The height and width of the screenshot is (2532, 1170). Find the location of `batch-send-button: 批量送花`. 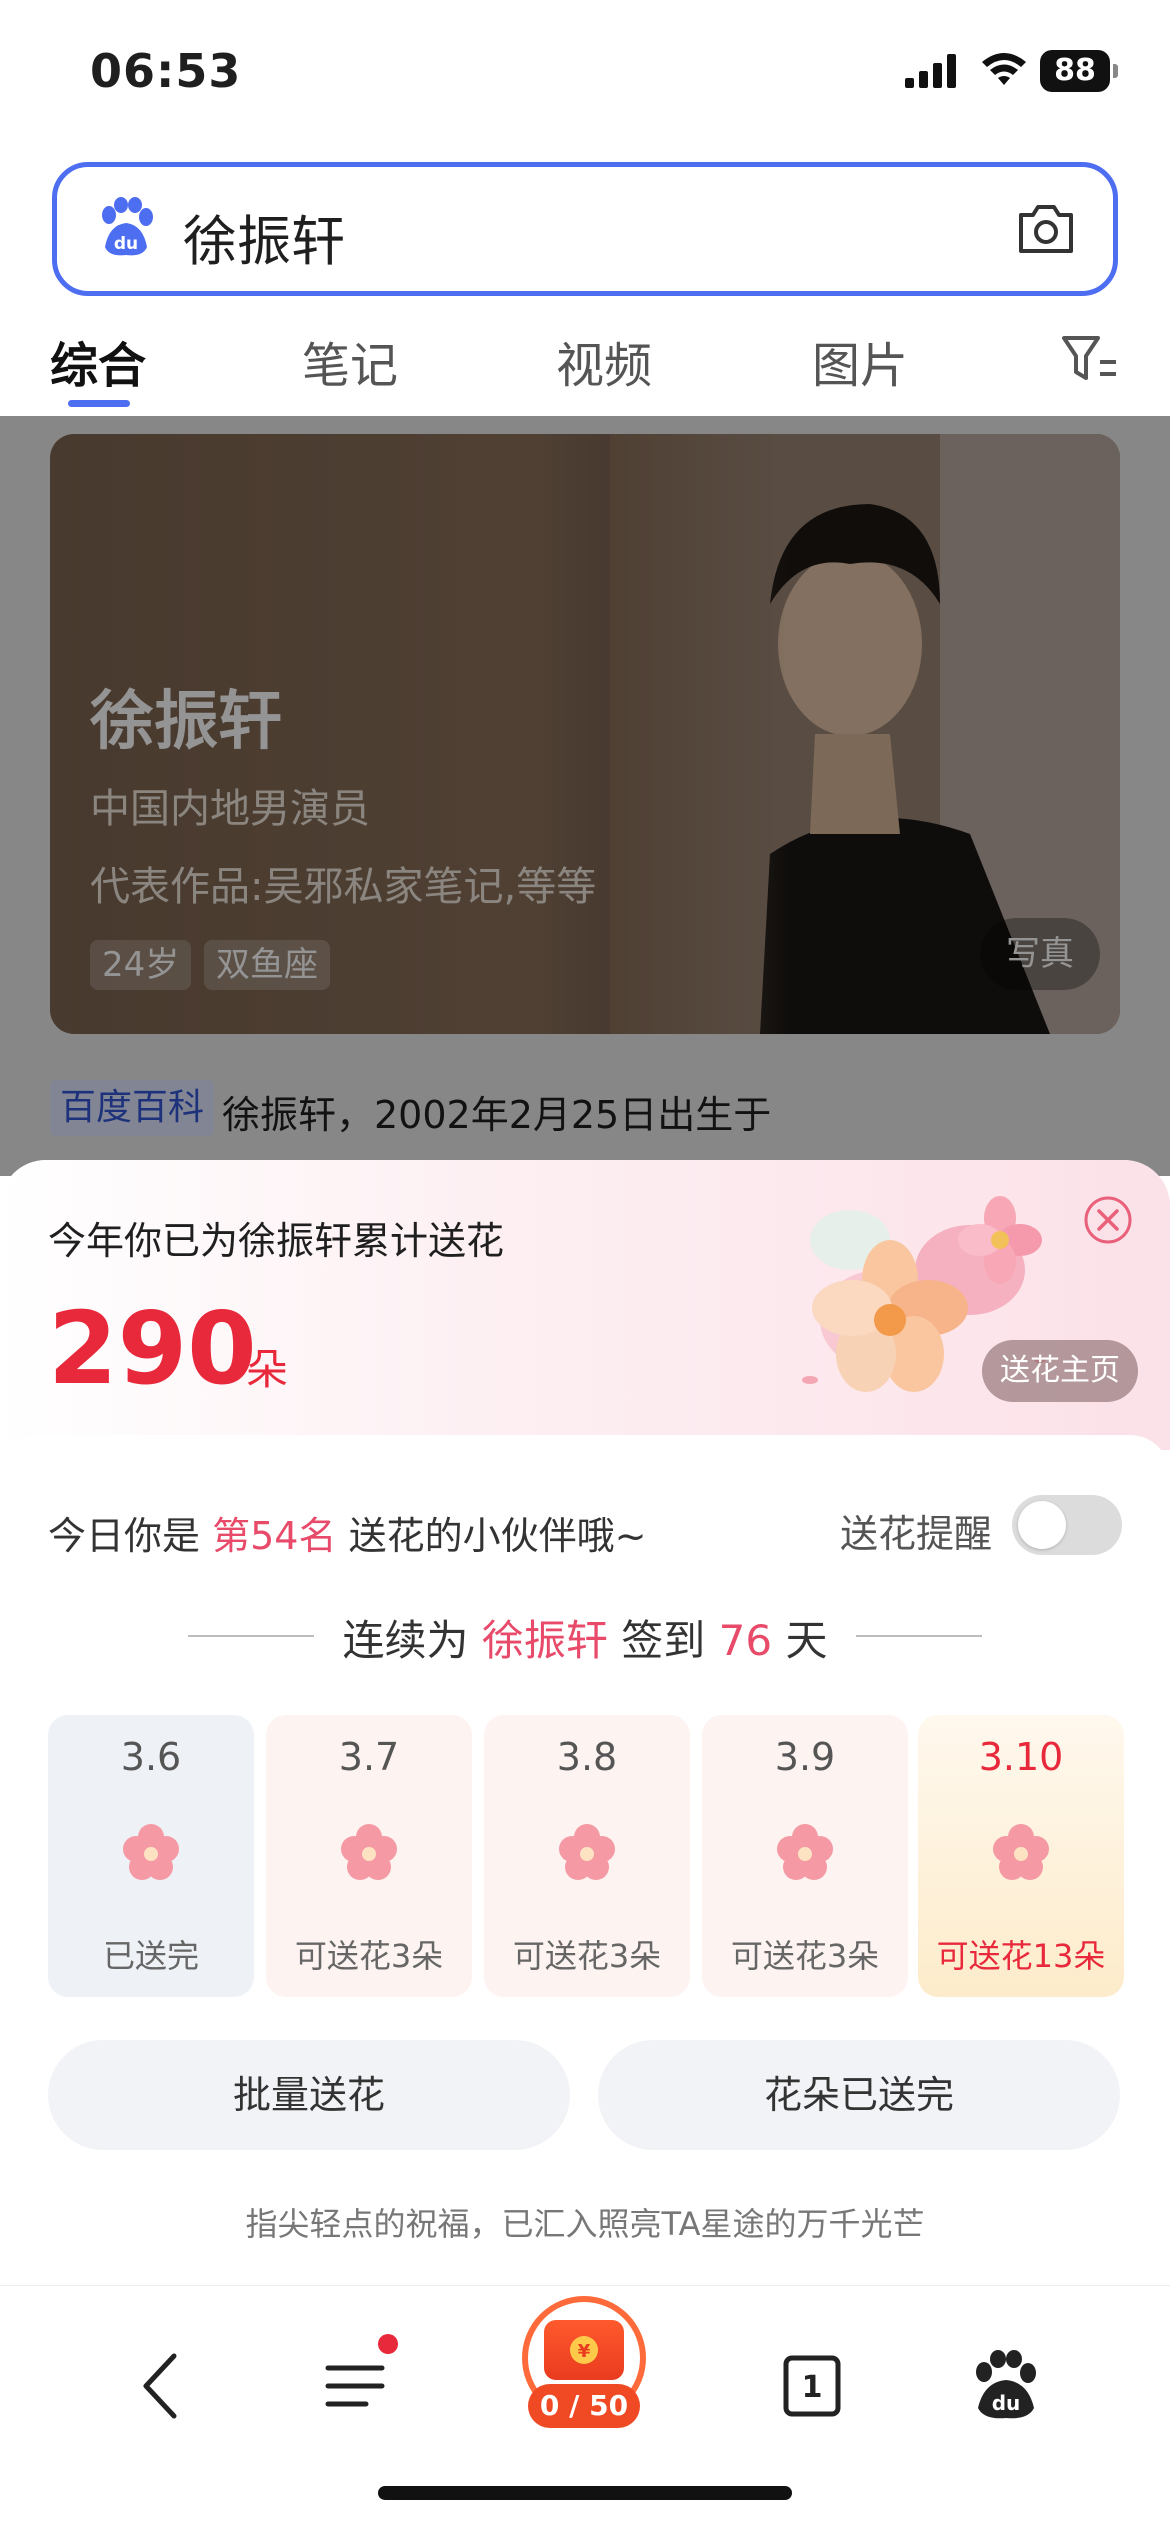

batch-send-button: 批量送花 is located at coordinates (309, 2095).